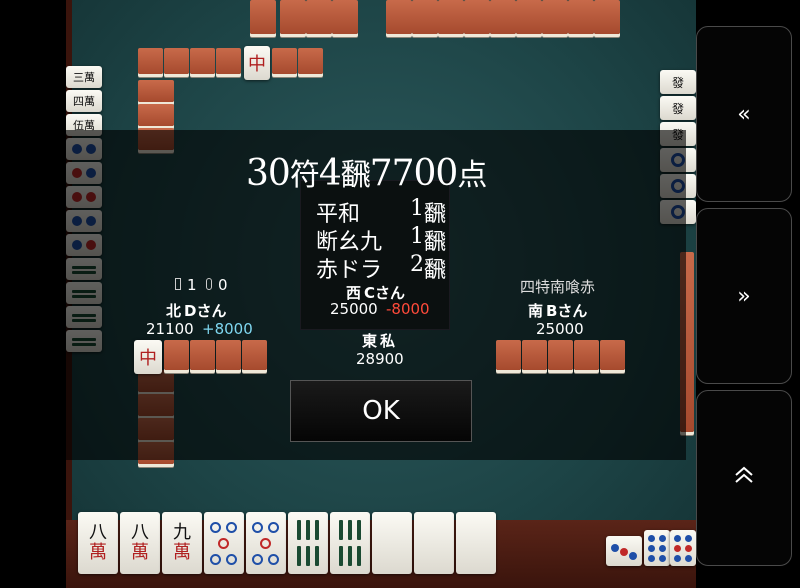 This screenshot has height=588, width=800. Describe the element at coordinates (388, 341) in the screenshot. I see `player-name: 私` at that location.